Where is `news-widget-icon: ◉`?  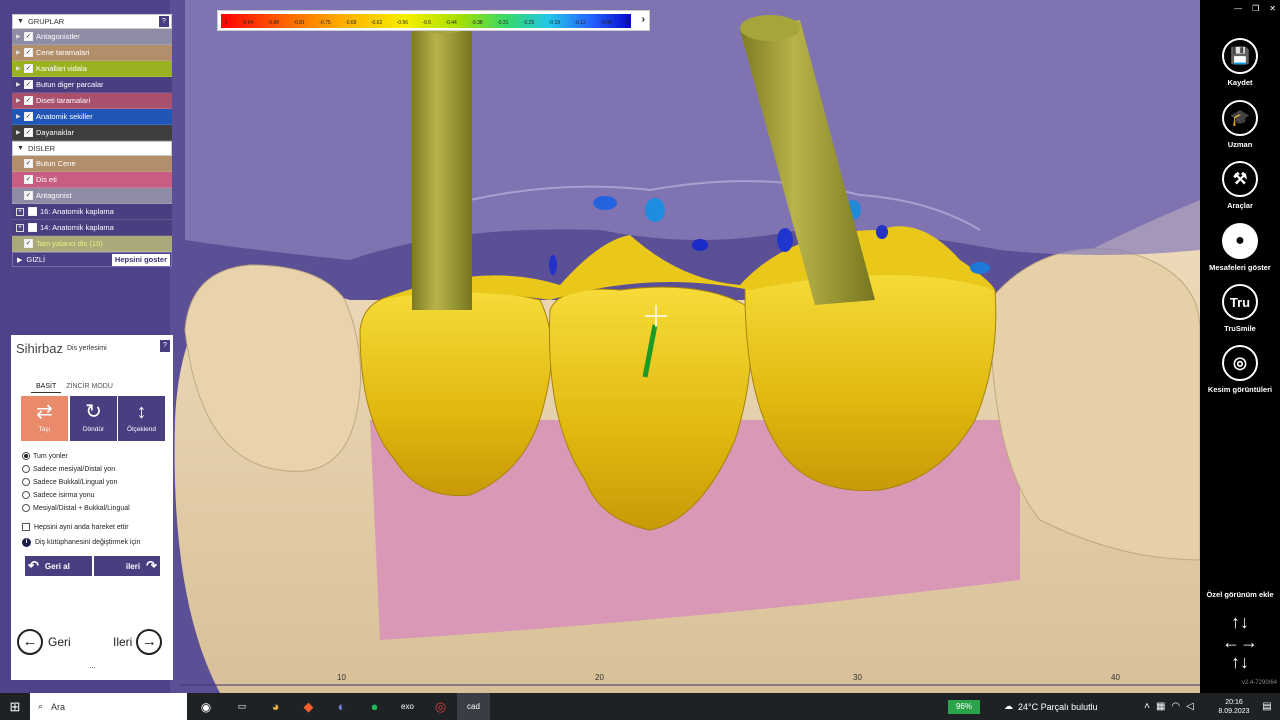 news-widget-icon: ◉ is located at coordinates (206, 706).